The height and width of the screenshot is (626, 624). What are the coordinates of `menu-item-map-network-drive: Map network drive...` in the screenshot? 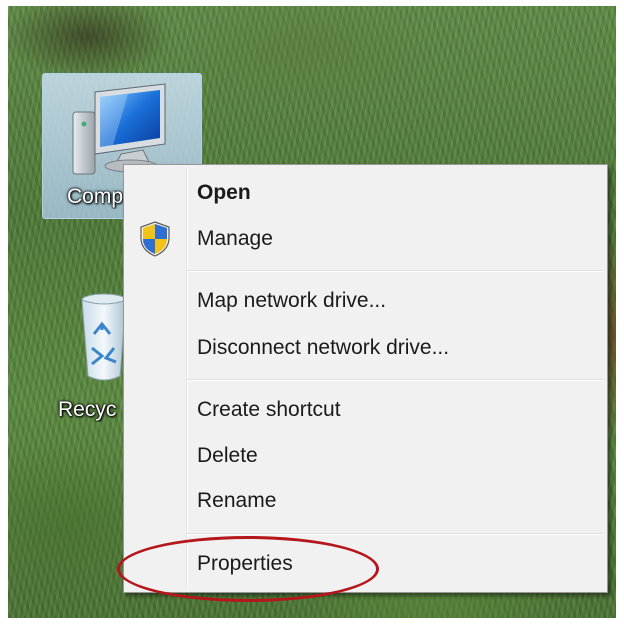 It's located at (365, 301).